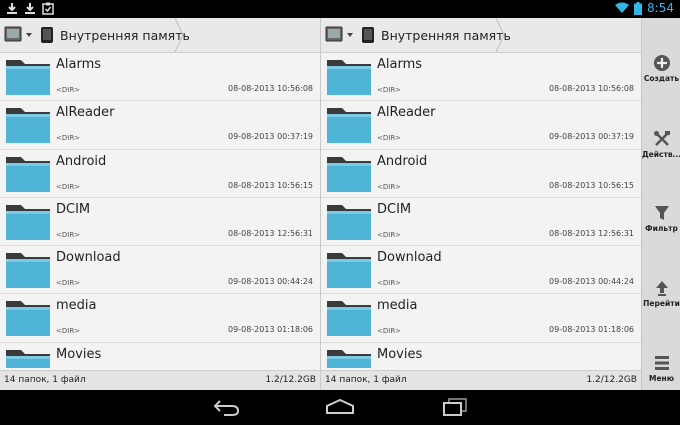 The width and height of the screenshot is (680, 425). Describe the element at coordinates (270, 137) in the screenshot. I see `file-date: 09-08-2013 00:37:19` at that location.